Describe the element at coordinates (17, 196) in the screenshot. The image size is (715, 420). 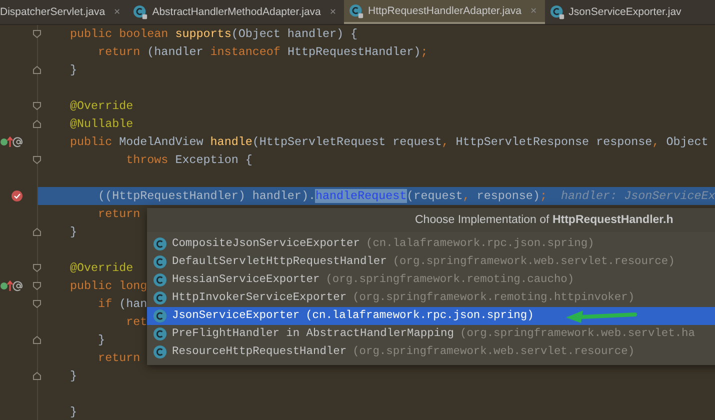
I see `breakpoint-icon` at that location.